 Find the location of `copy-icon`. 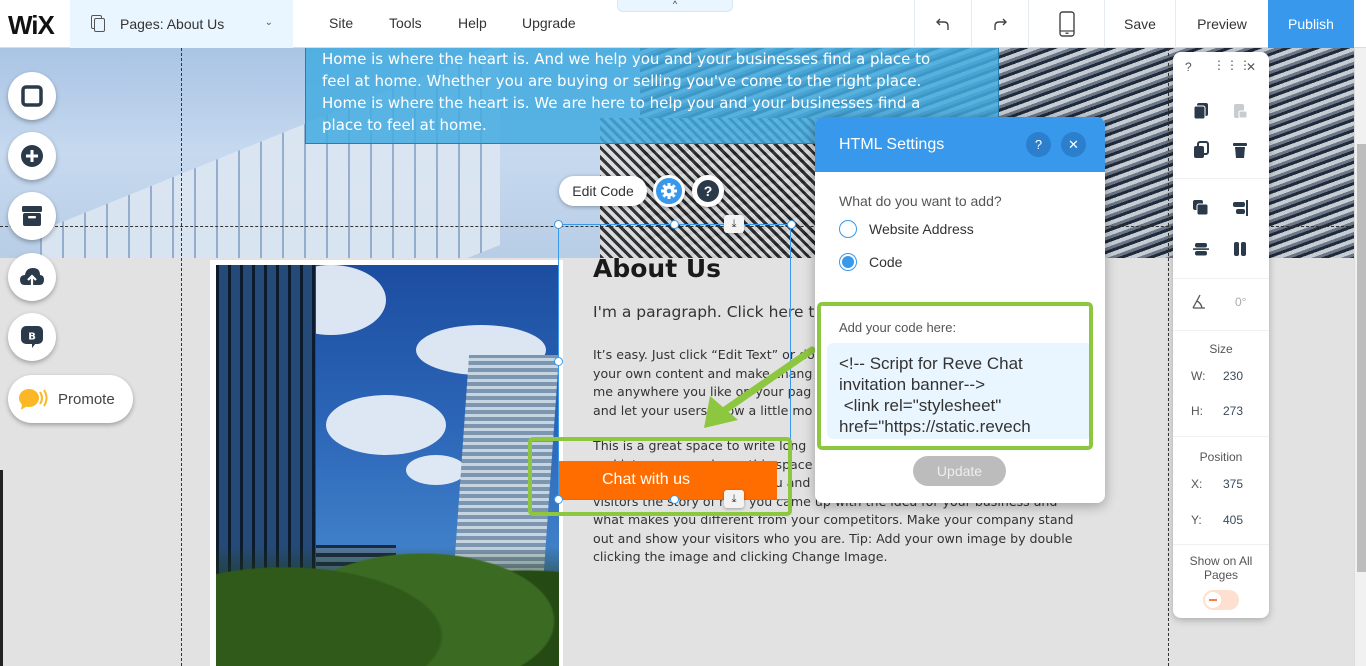

copy-icon is located at coordinates (1201, 111).